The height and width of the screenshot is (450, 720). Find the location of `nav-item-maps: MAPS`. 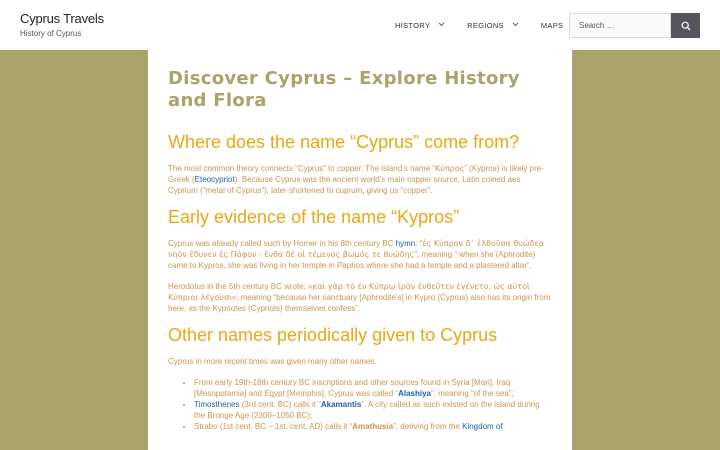

nav-item-maps: MAPS is located at coordinates (552, 25).